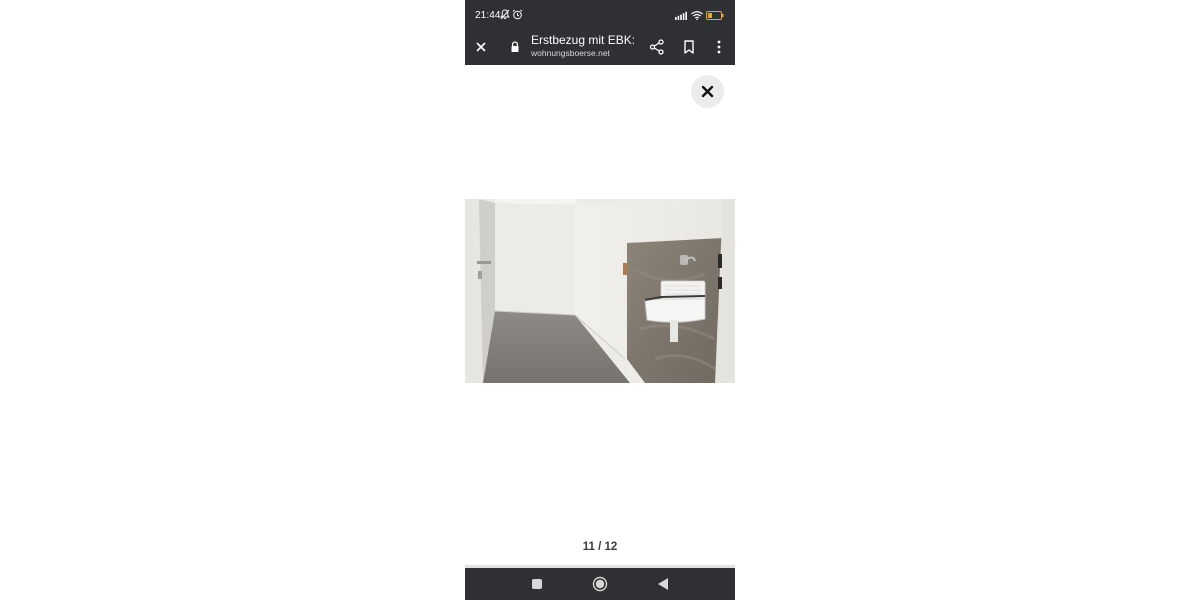 The image size is (1200, 600). What do you see at coordinates (488, 15) in the screenshot?
I see `status-time: 21:44` at bounding box center [488, 15].